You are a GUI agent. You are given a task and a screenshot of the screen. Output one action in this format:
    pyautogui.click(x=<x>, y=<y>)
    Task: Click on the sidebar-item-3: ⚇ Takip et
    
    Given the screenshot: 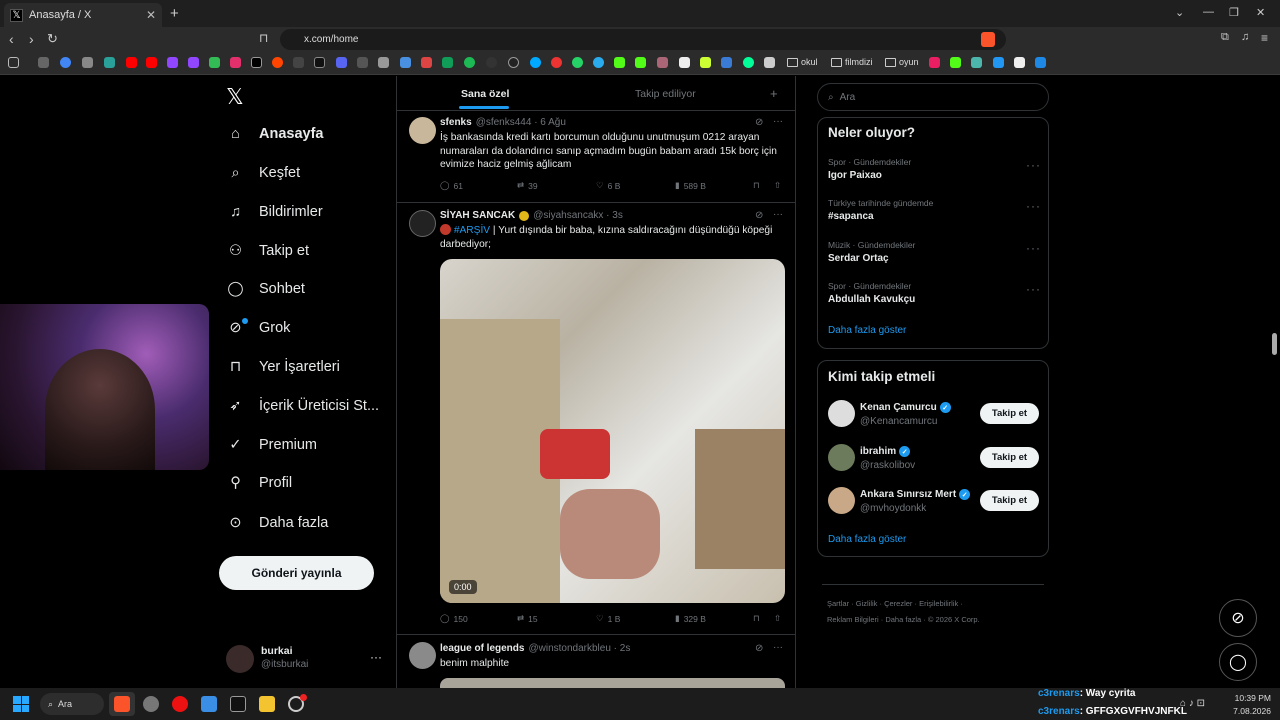 What is the action you would take?
    pyautogui.click(x=267, y=250)
    